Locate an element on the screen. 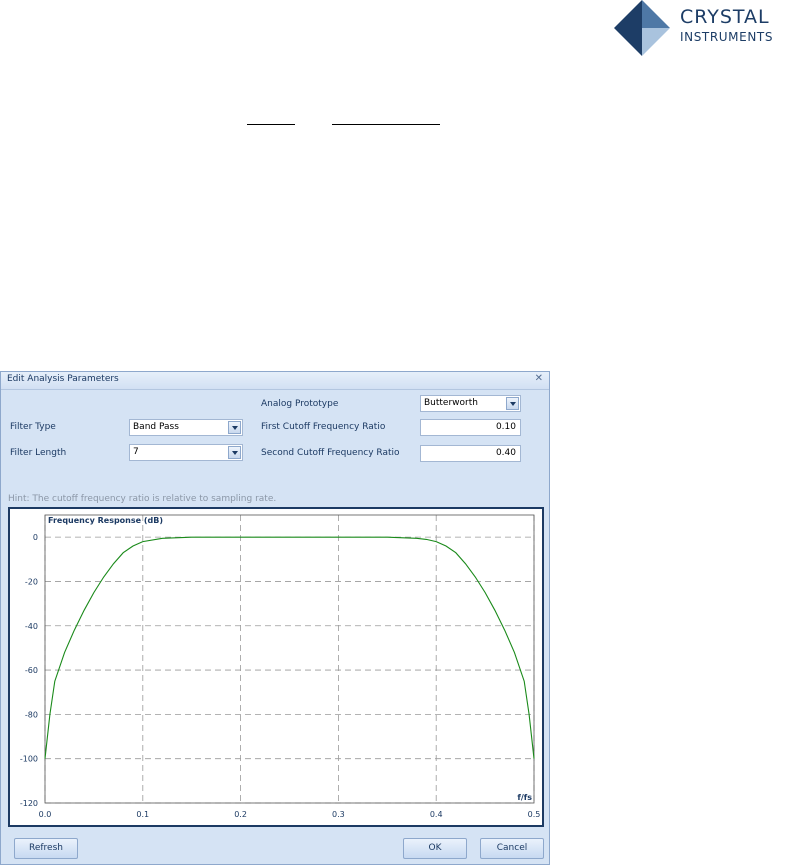 This screenshot has height=865, width=790. y-tick-label: -100 is located at coordinates (29, 759).